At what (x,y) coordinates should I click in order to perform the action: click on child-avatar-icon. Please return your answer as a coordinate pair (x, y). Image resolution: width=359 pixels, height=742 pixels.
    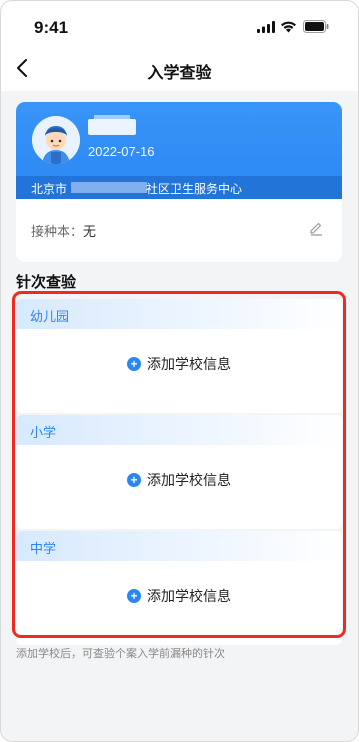
    Looking at the image, I should click on (56, 140).